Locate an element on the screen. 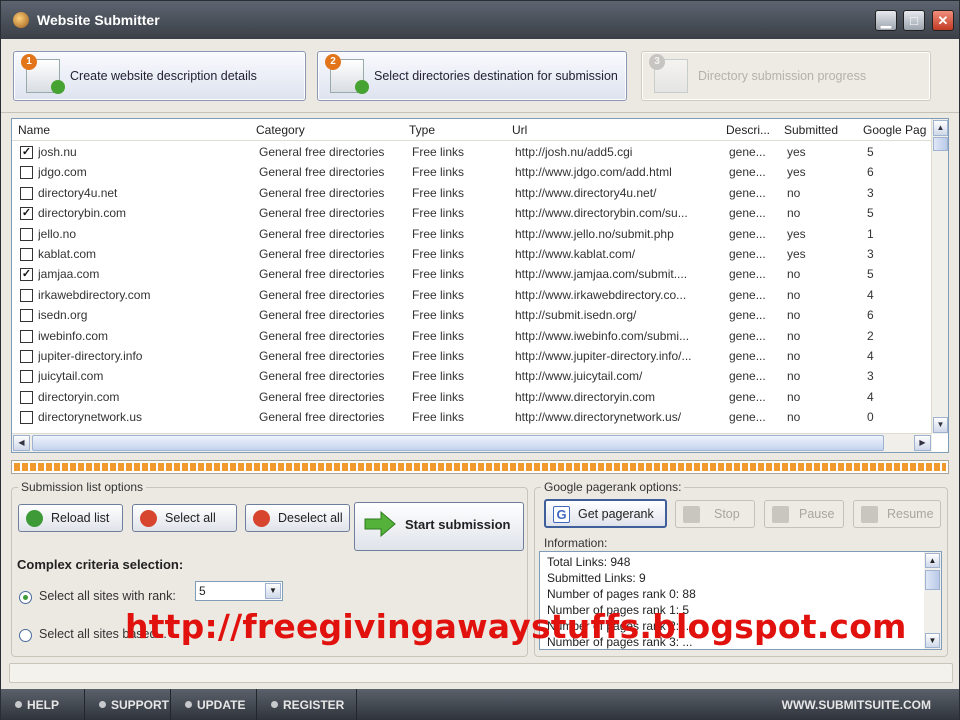 Image resolution: width=960 pixels, height=720 pixels. support-link: SUPPORT is located at coordinates (128, 704).